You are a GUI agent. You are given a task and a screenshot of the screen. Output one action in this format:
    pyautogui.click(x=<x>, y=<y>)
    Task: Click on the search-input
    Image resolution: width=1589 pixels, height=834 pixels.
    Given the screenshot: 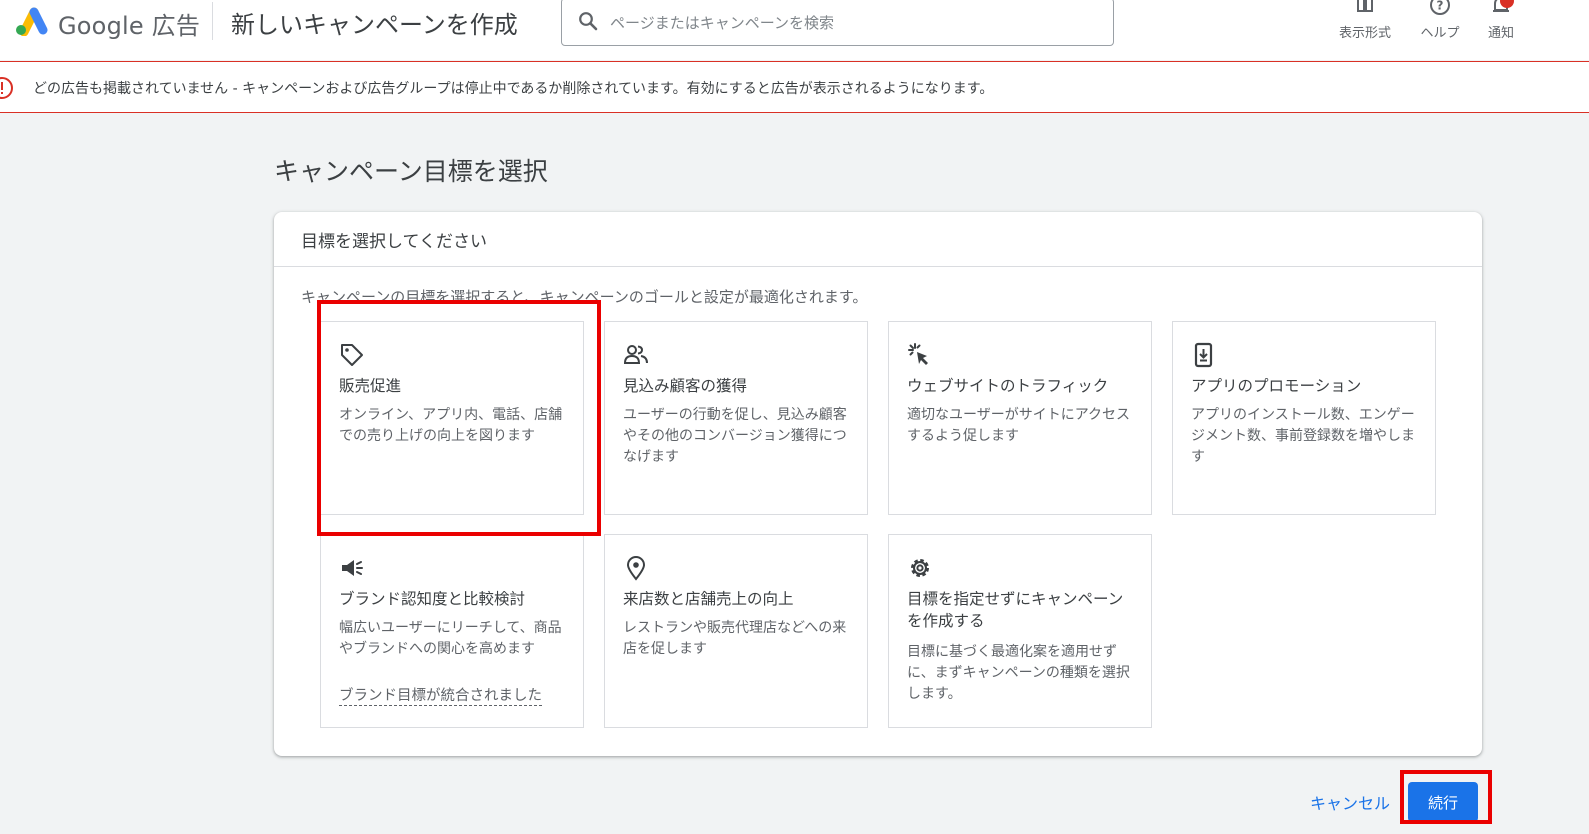 What is the action you would take?
    pyautogui.click(x=850, y=23)
    